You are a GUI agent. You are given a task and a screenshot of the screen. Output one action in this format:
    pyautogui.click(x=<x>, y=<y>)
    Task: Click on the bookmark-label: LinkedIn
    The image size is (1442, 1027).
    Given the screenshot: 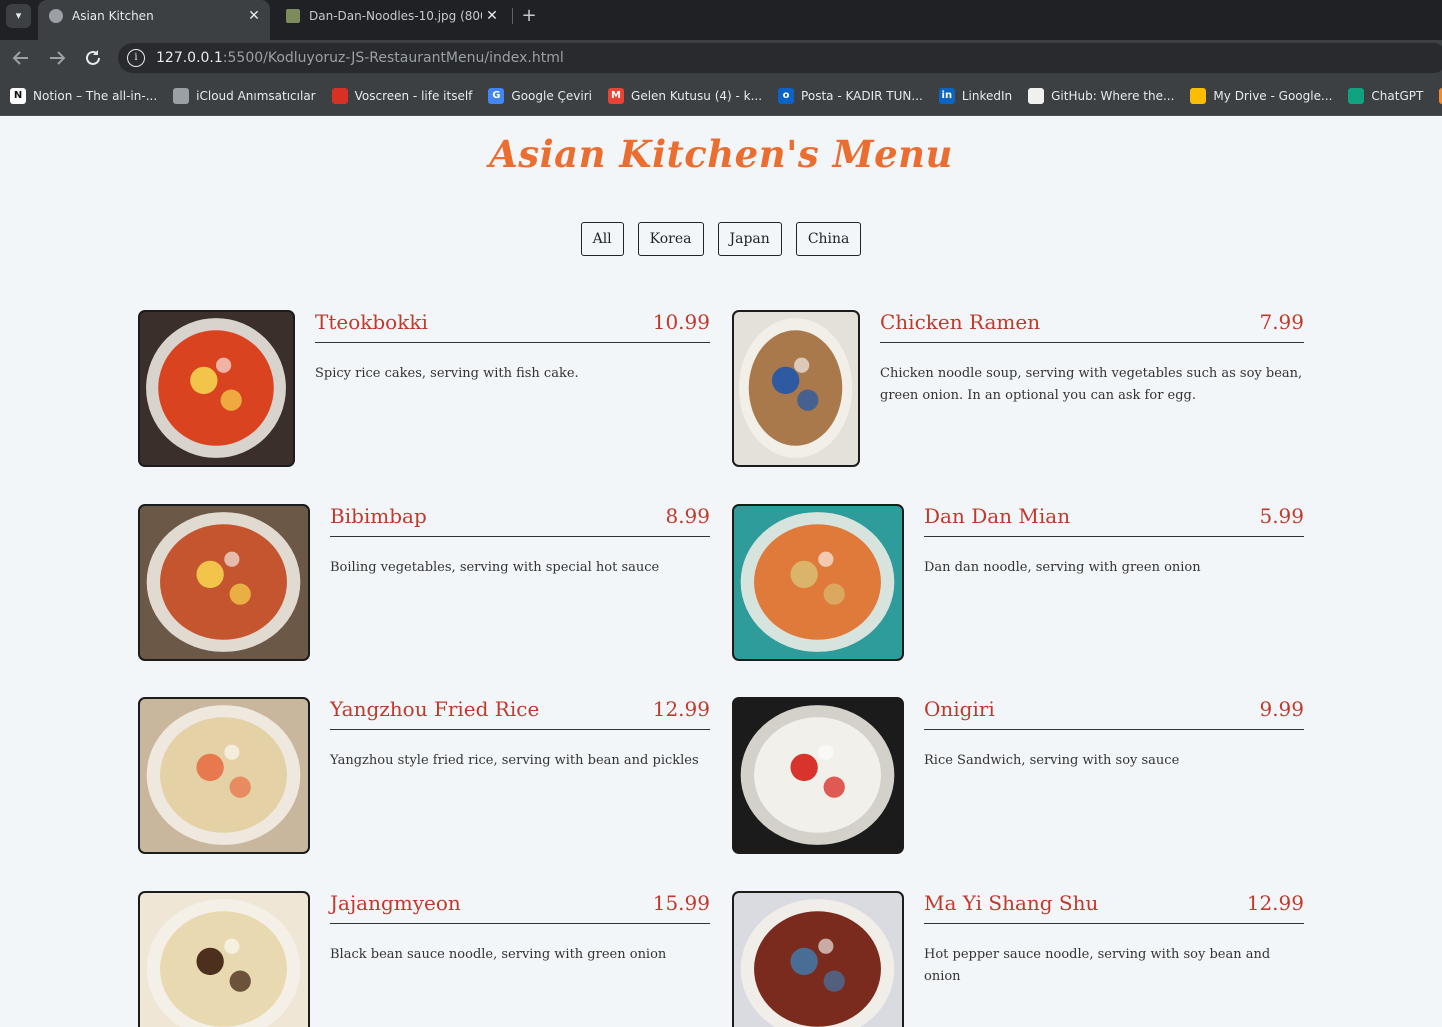 What is the action you would take?
    pyautogui.click(x=987, y=95)
    